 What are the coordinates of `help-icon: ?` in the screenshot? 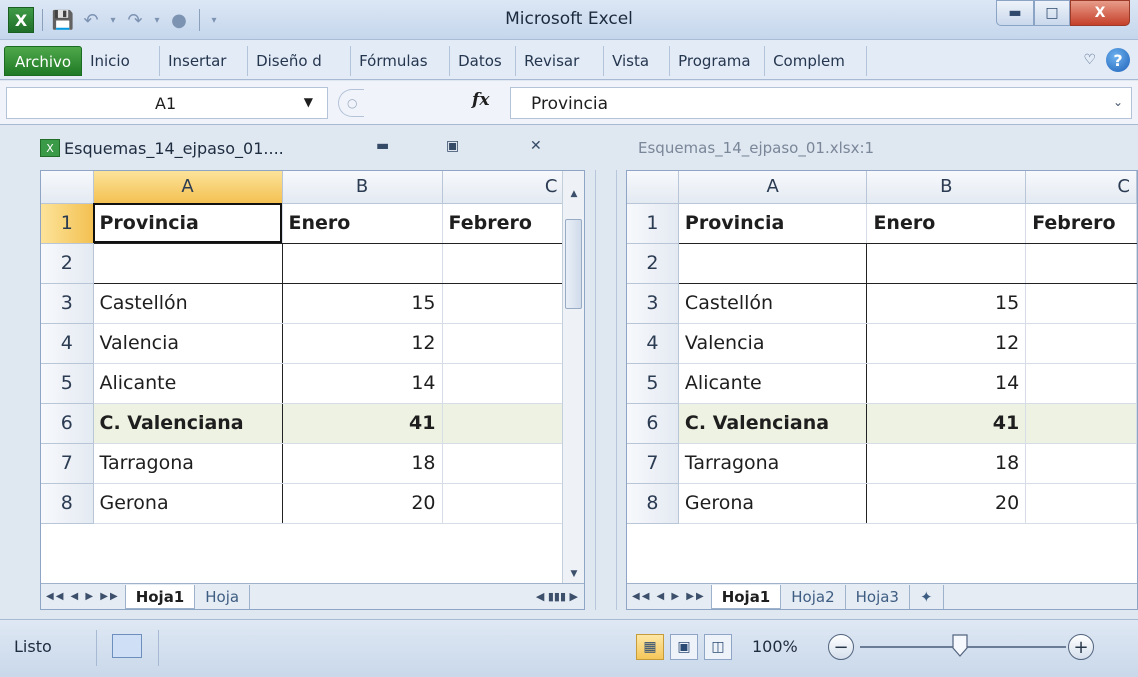 It's located at (1118, 60).